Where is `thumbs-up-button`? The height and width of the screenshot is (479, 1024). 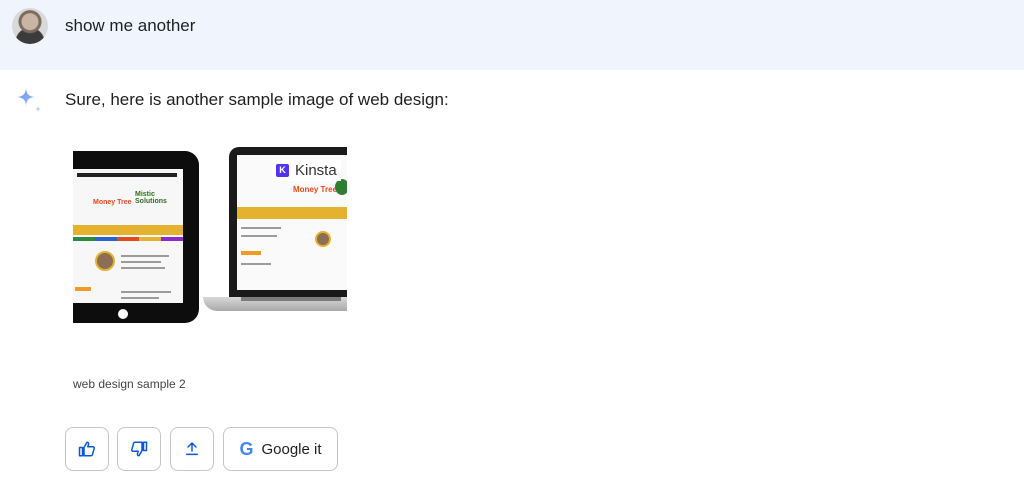 thumbs-up-button is located at coordinates (87, 449).